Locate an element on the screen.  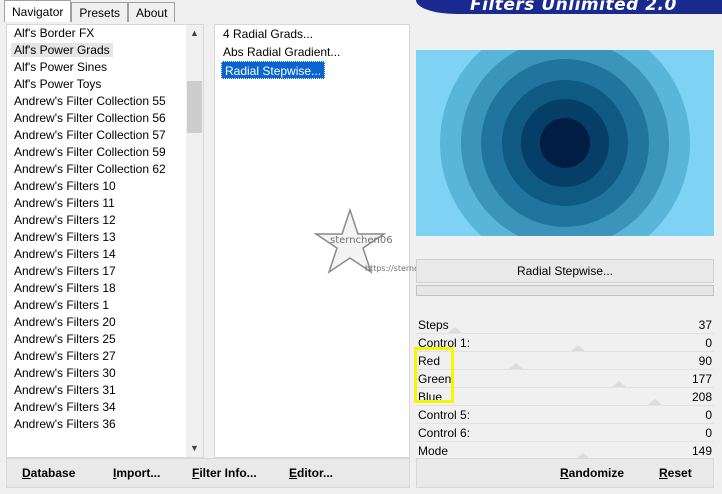
category-item: Andrew's Filters 10 is located at coordinates (105, 186).